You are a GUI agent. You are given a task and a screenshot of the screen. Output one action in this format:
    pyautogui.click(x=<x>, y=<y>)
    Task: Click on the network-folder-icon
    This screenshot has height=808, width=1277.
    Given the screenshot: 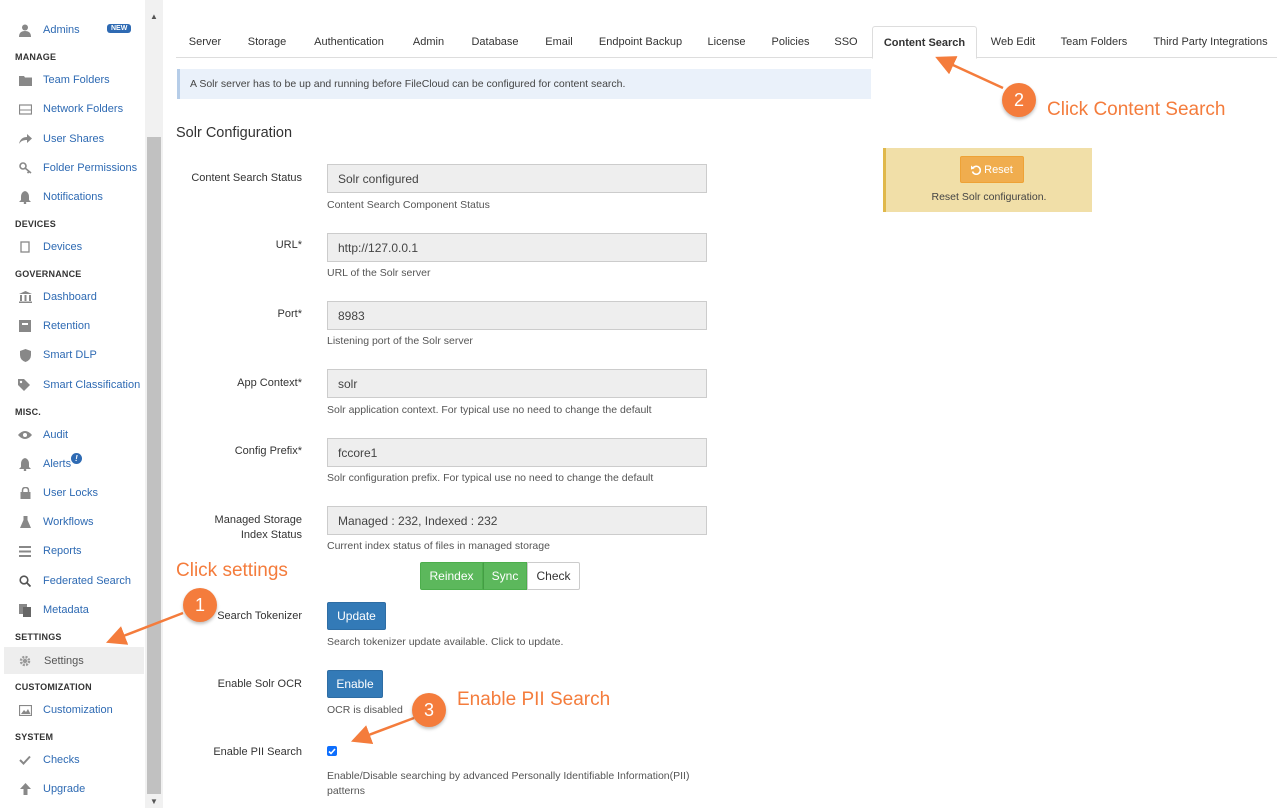 What is the action you would take?
    pyautogui.click(x=25, y=109)
    